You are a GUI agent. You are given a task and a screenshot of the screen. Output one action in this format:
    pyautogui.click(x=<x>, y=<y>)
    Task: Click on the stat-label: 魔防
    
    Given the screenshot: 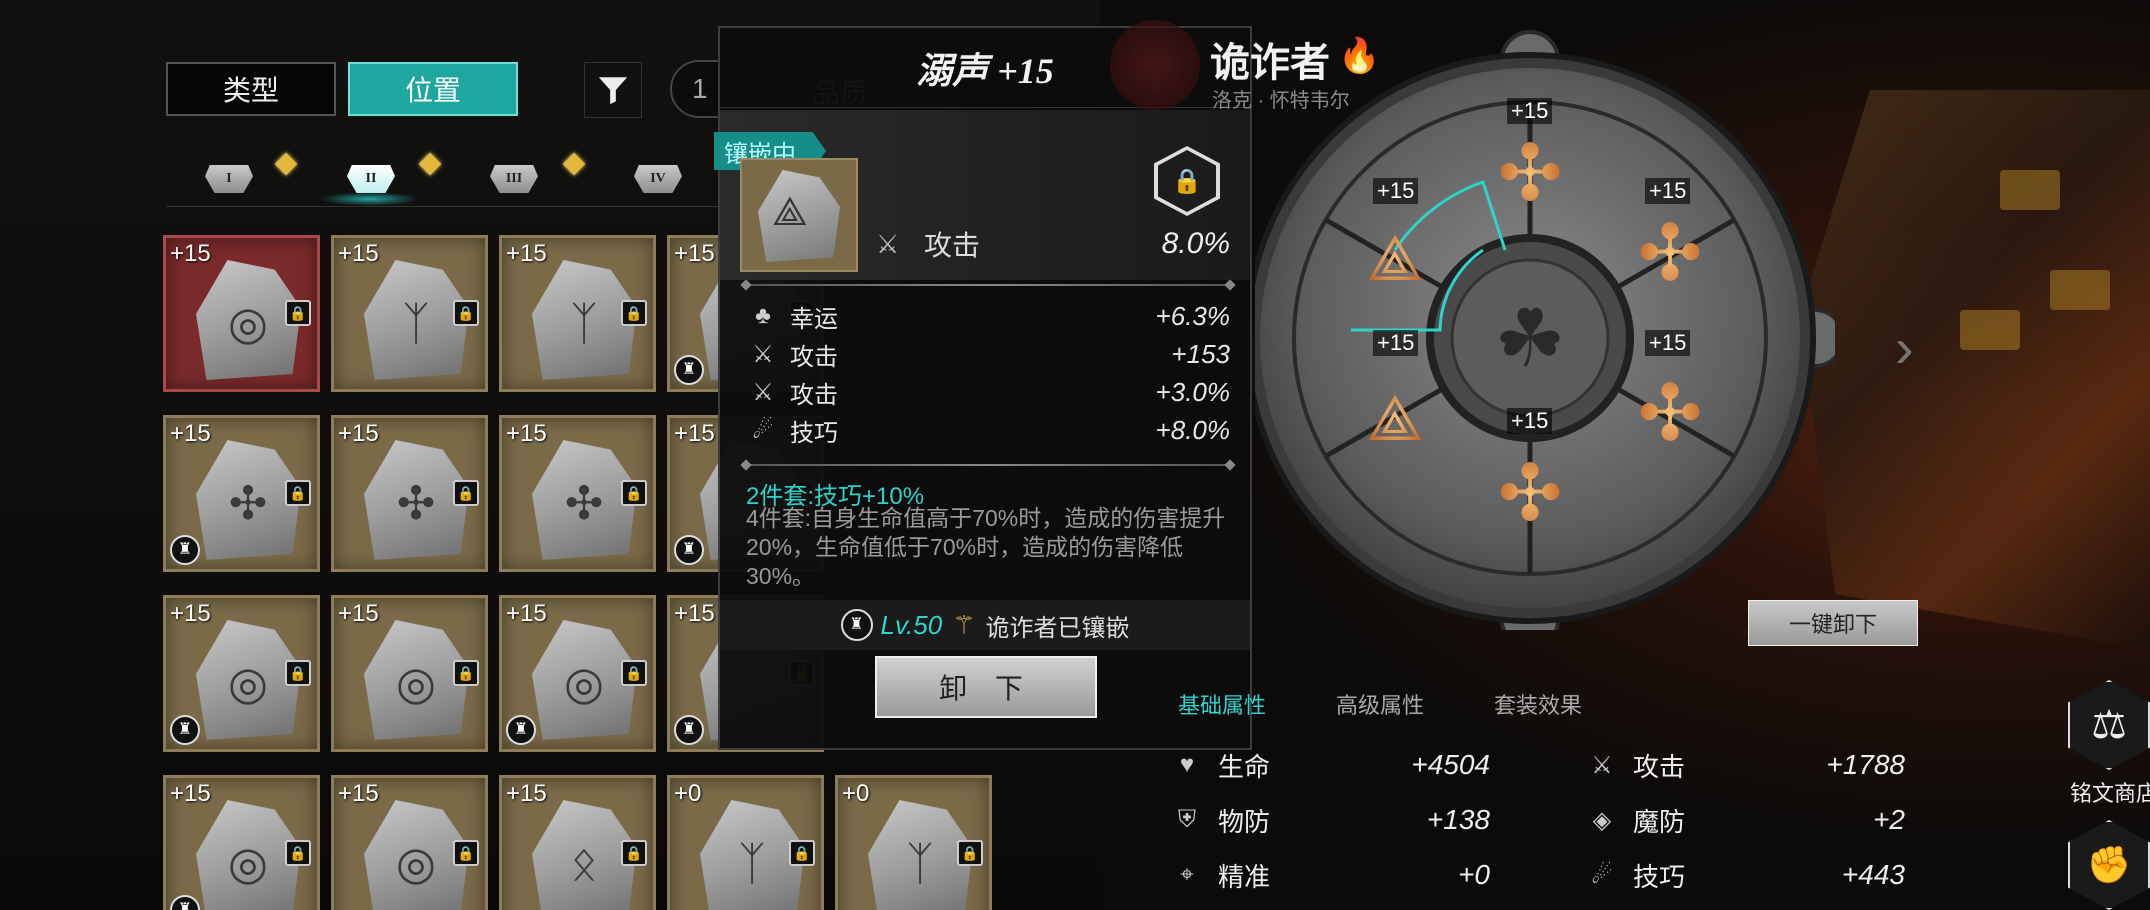 What is the action you would take?
    pyautogui.click(x=1659, y=821)
    